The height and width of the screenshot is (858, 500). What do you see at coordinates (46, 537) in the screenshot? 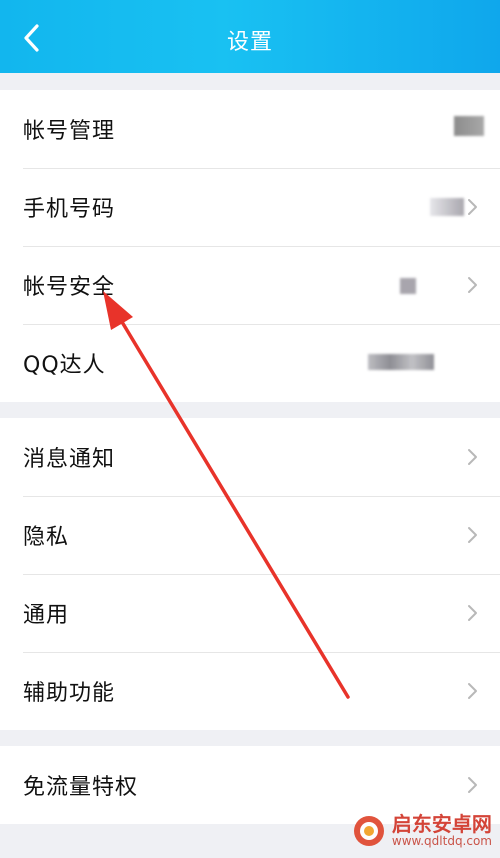
I see `settings-item-label: 隐私` at bounding box center [46, 537].